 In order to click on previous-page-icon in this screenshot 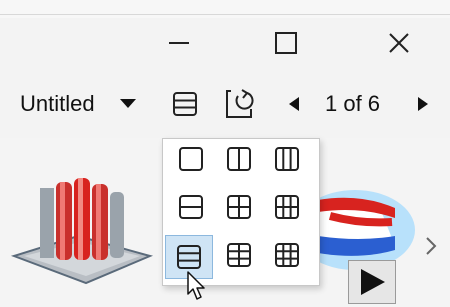, I will do `click(294, 104)`.